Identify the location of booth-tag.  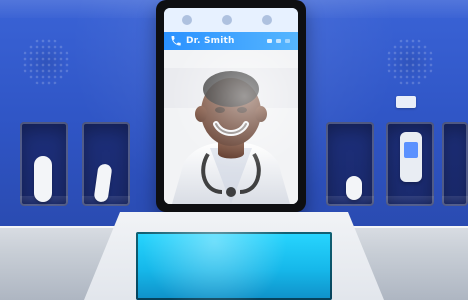
(406, 102).